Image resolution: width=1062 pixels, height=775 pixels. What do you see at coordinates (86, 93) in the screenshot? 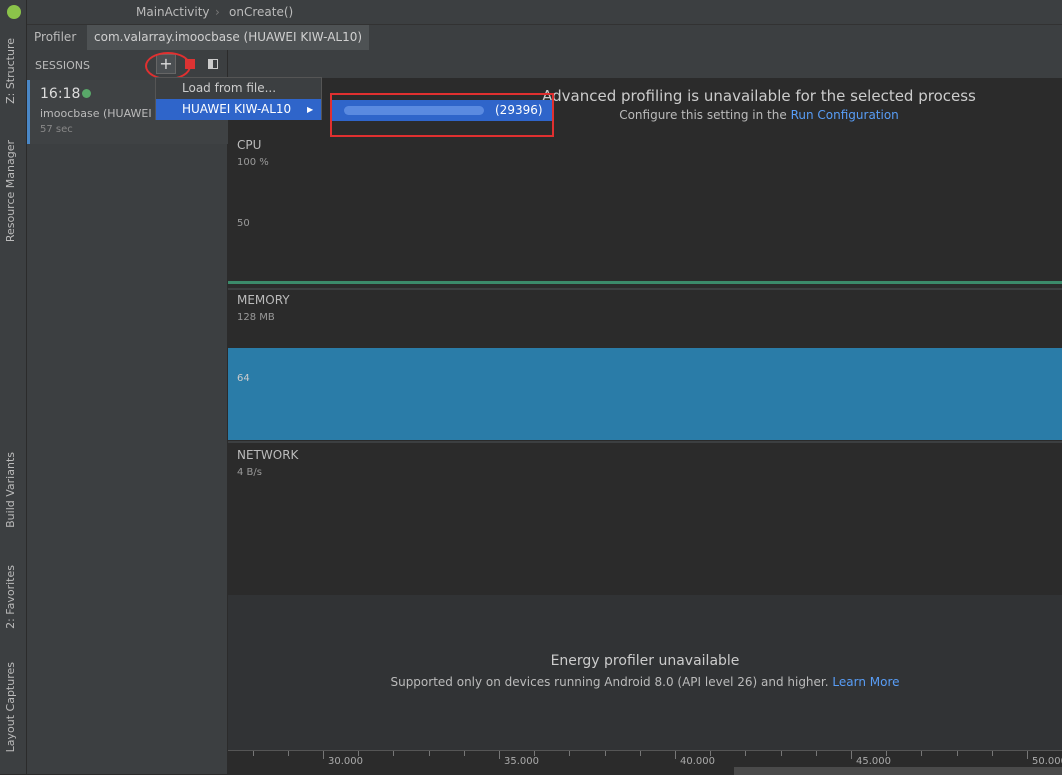
I see `status-dot-icon` at bounding box center [86, 93].